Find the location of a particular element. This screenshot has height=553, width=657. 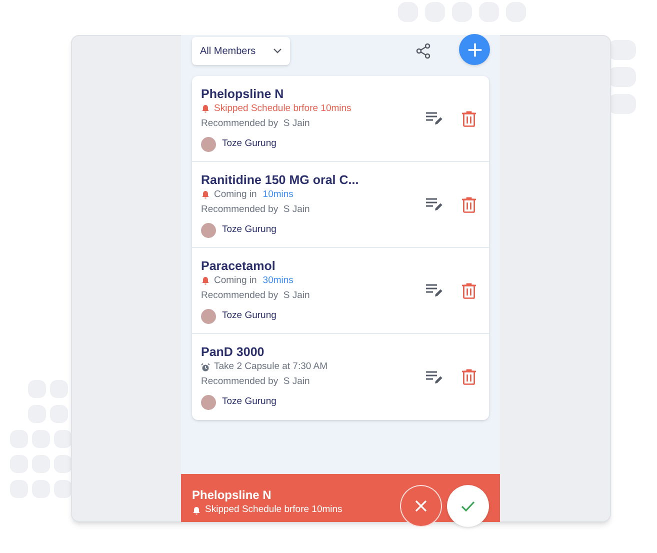

medicine-name: Phelopsline N is located at coordinates (243, 94).